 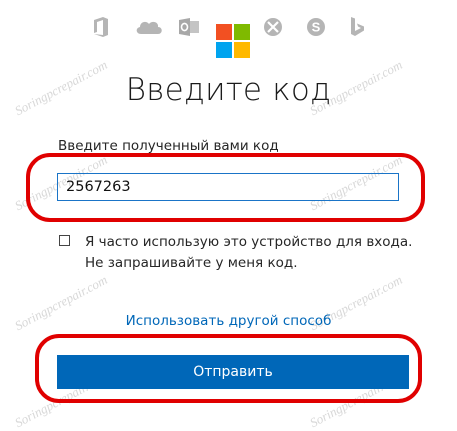 What do you see at coordinates (233, 41) in the screenshot?
I see `microsoft-logo` at bounding box center [233, 41].